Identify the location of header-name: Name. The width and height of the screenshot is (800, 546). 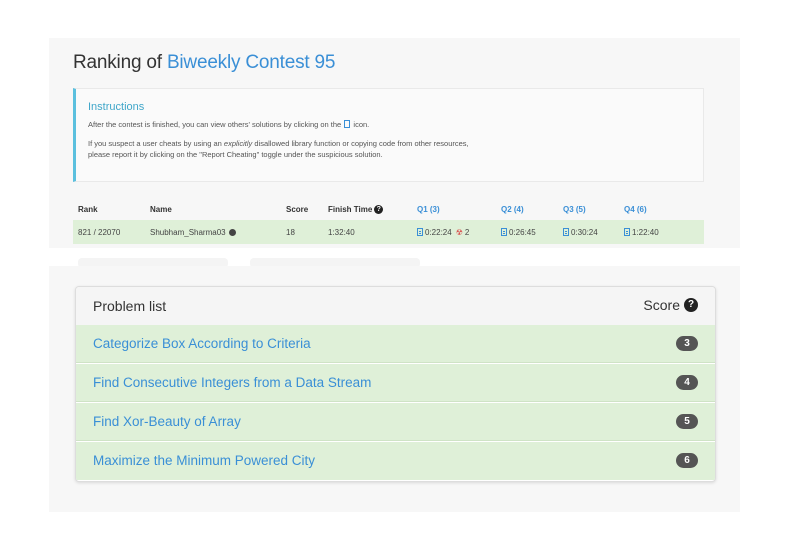
(161, 209).